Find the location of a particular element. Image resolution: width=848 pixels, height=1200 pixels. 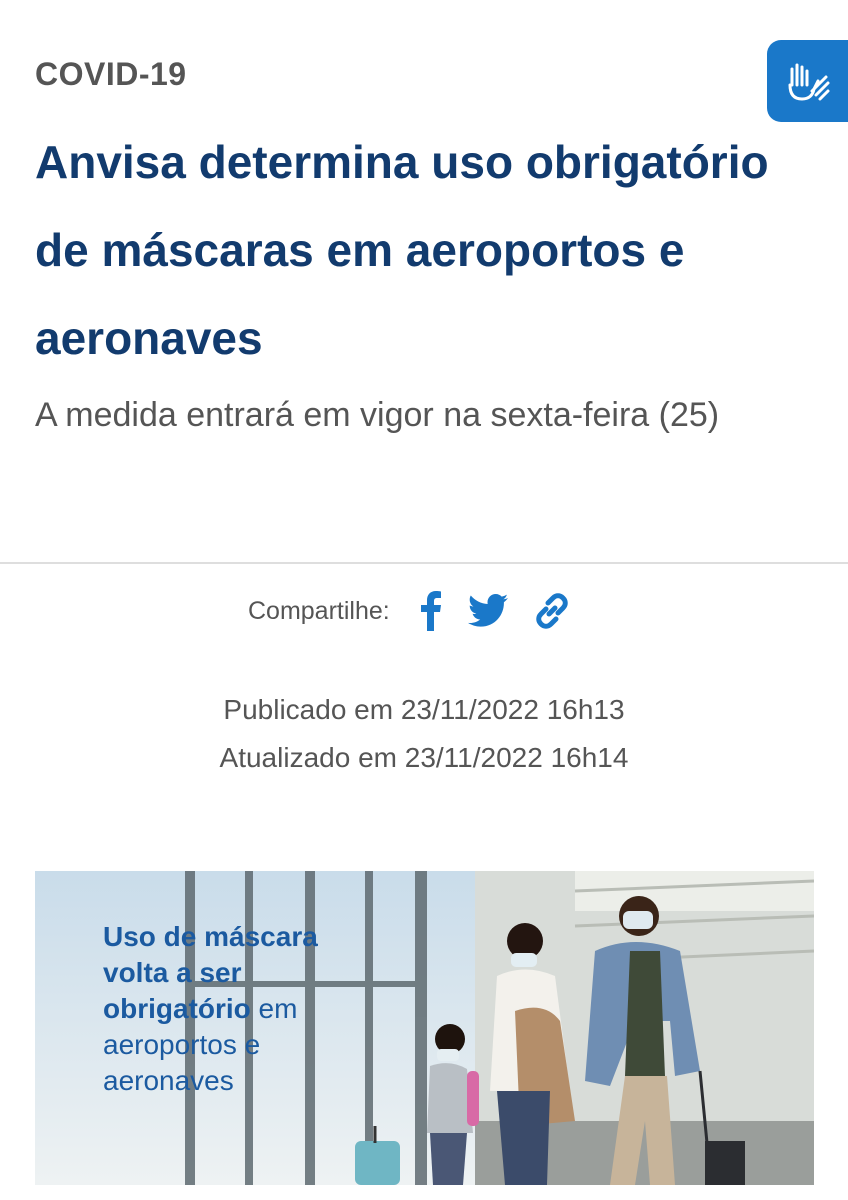

twitter-icon is located at coordinates (487, 611).